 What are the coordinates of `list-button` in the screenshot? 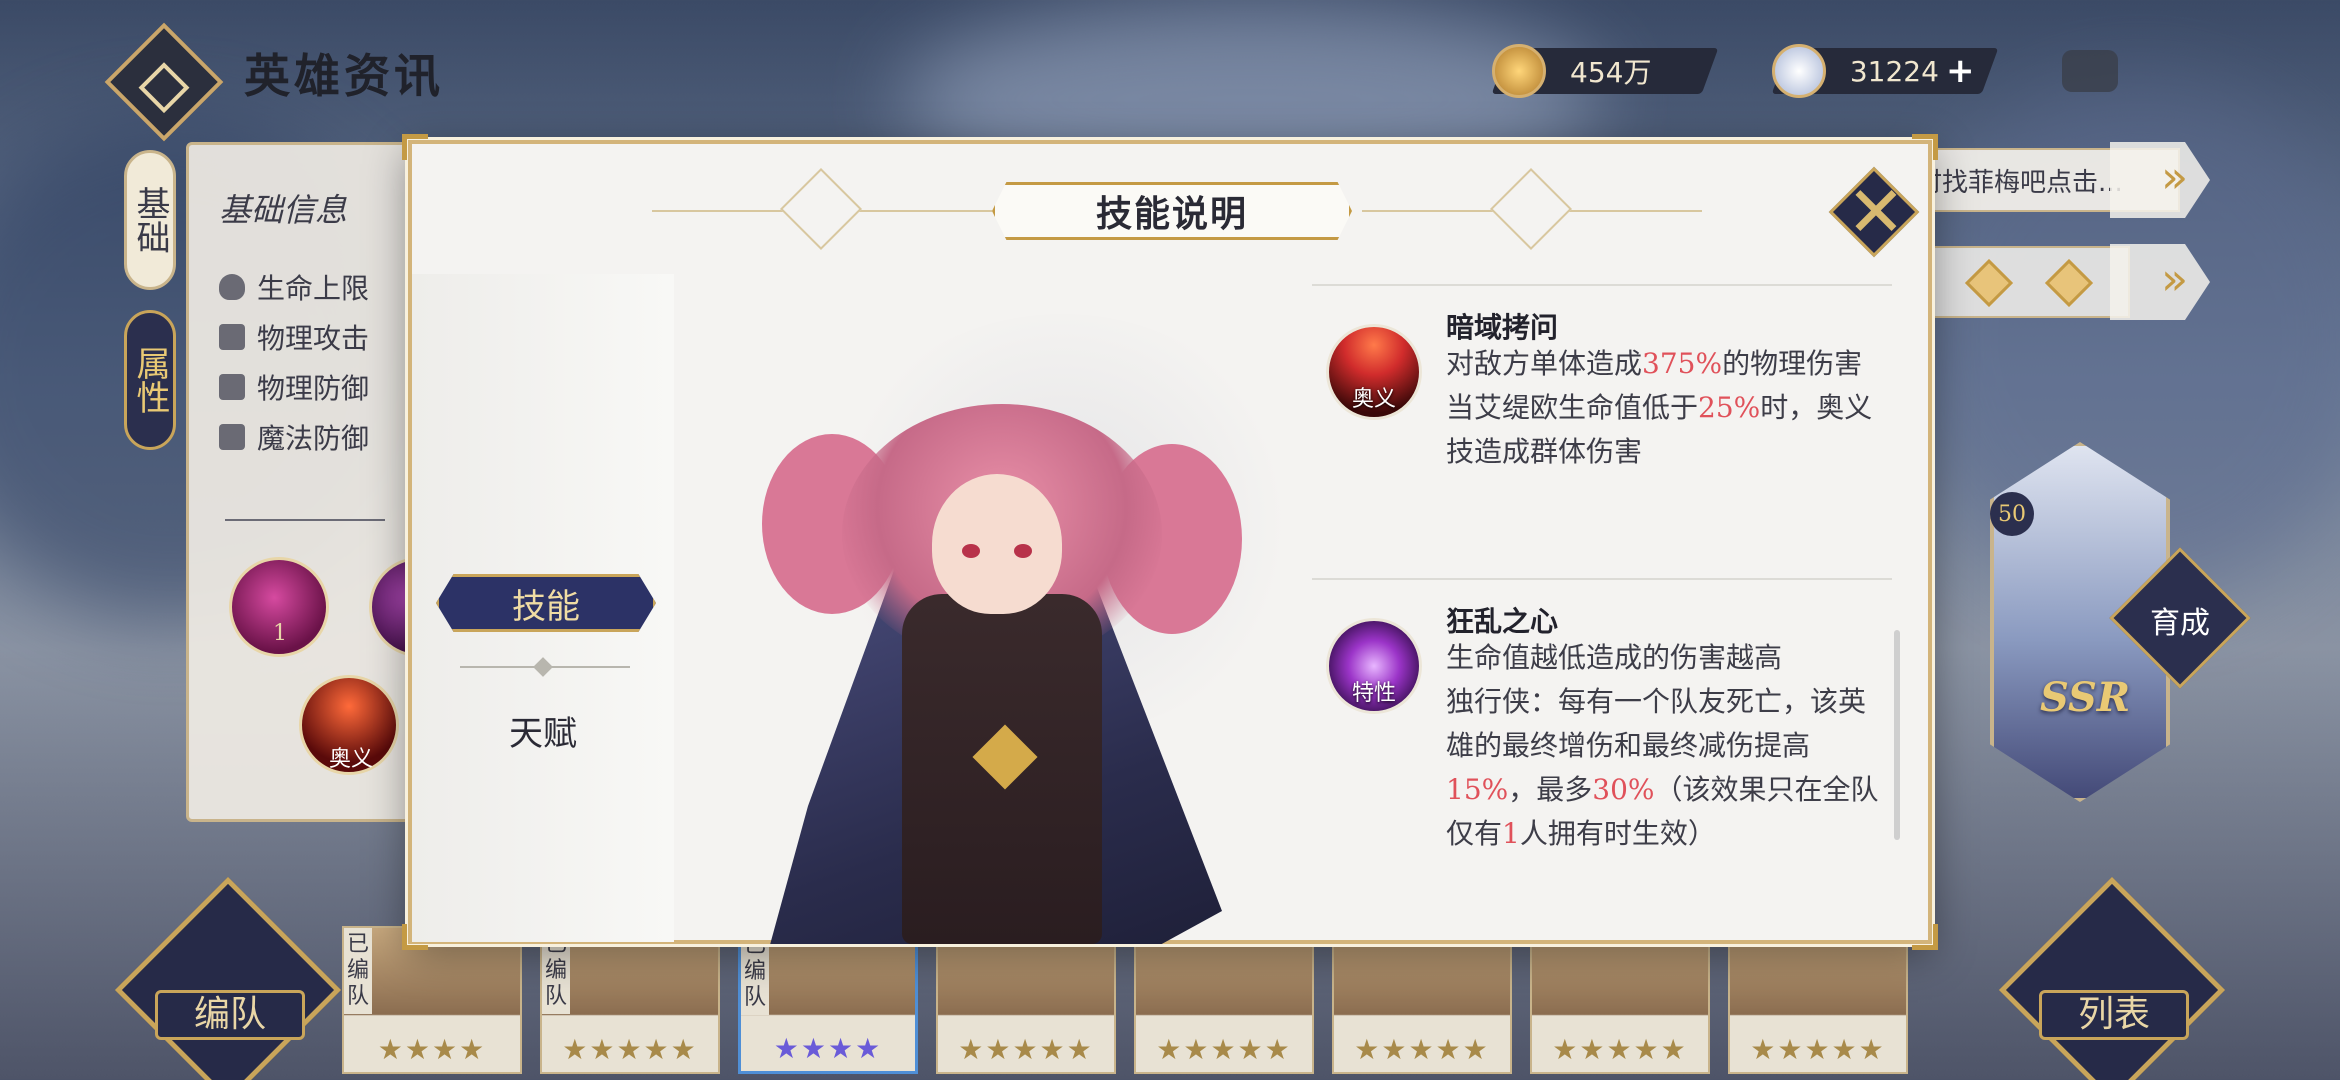 It's located at (2112, 978).